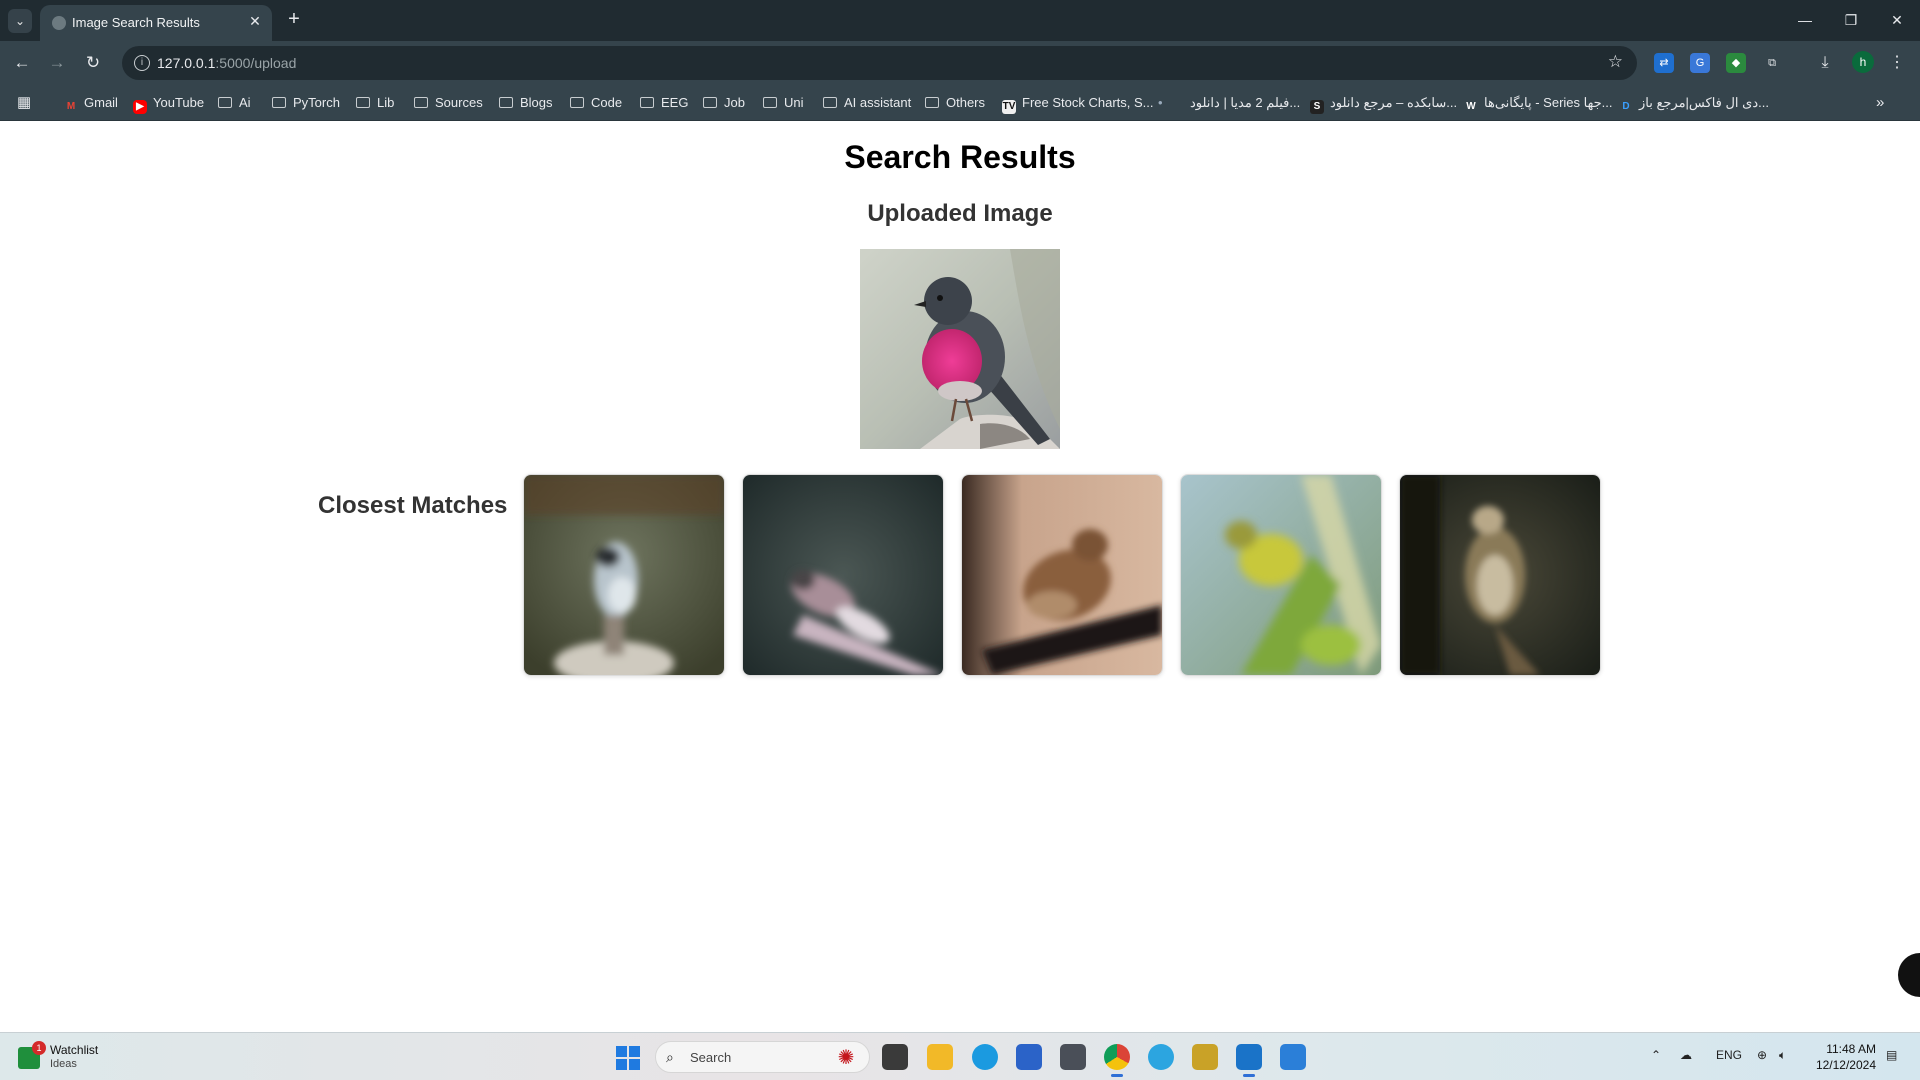 This screenshot has height=1080, width=1920. What do you see at coordinates (960, 213) in the screenshot?
I see `uploaded-image-heading: Uploaded Image` at bounding box center [960, 213].